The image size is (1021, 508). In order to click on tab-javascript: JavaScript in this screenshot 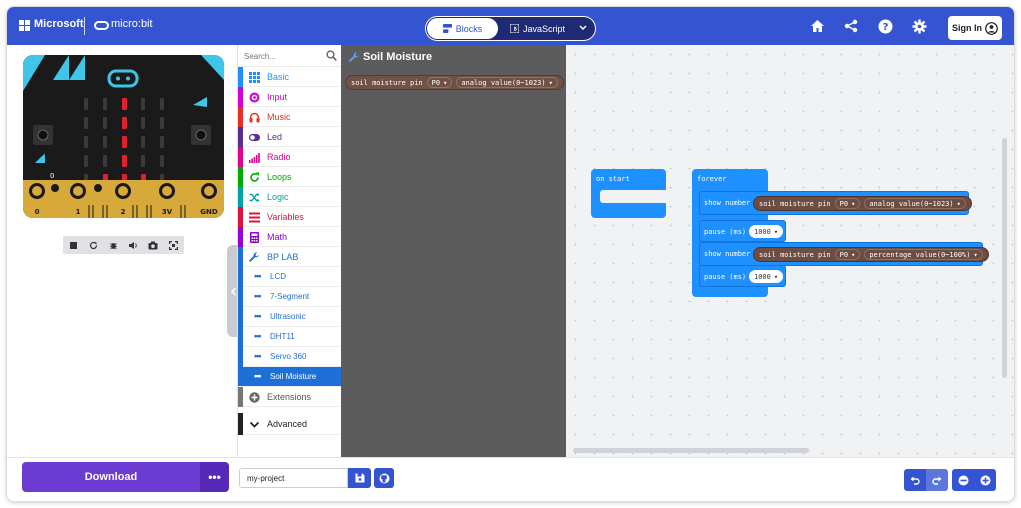, I will do `click(540, 28)`.